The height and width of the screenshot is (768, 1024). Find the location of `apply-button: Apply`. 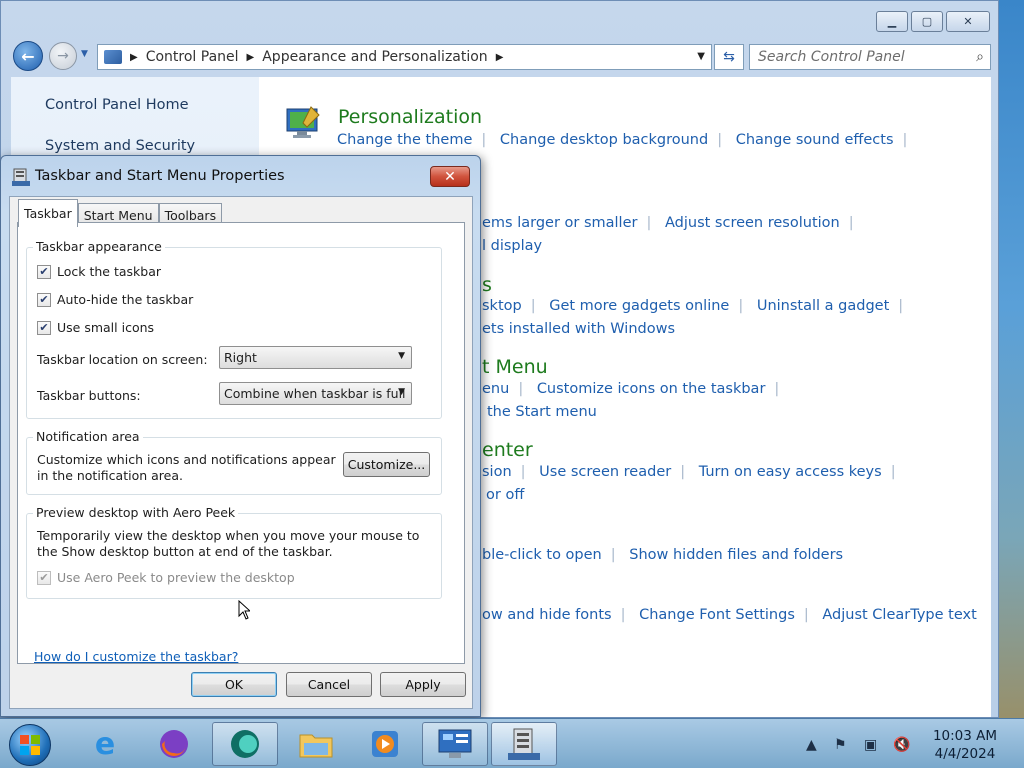

apply-button: Apply is located at coordinates (423, 684).